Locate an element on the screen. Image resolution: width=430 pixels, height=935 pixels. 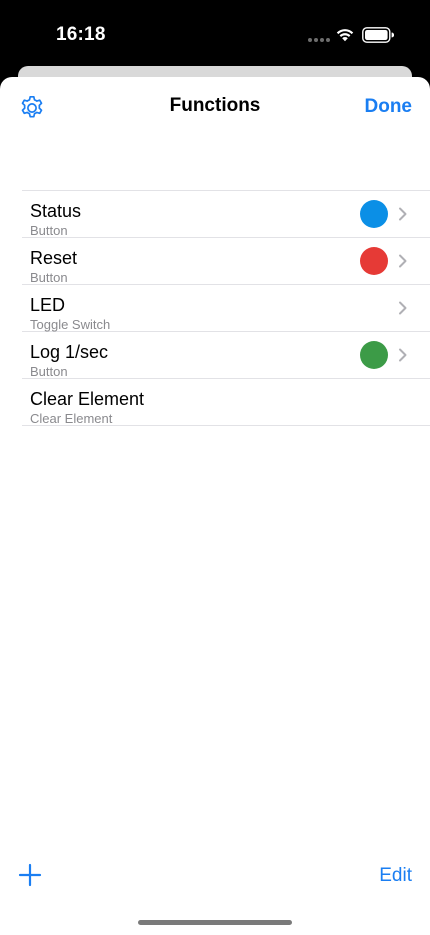
list-item-title: Log 1/sec is located at coordinates (69, 352).